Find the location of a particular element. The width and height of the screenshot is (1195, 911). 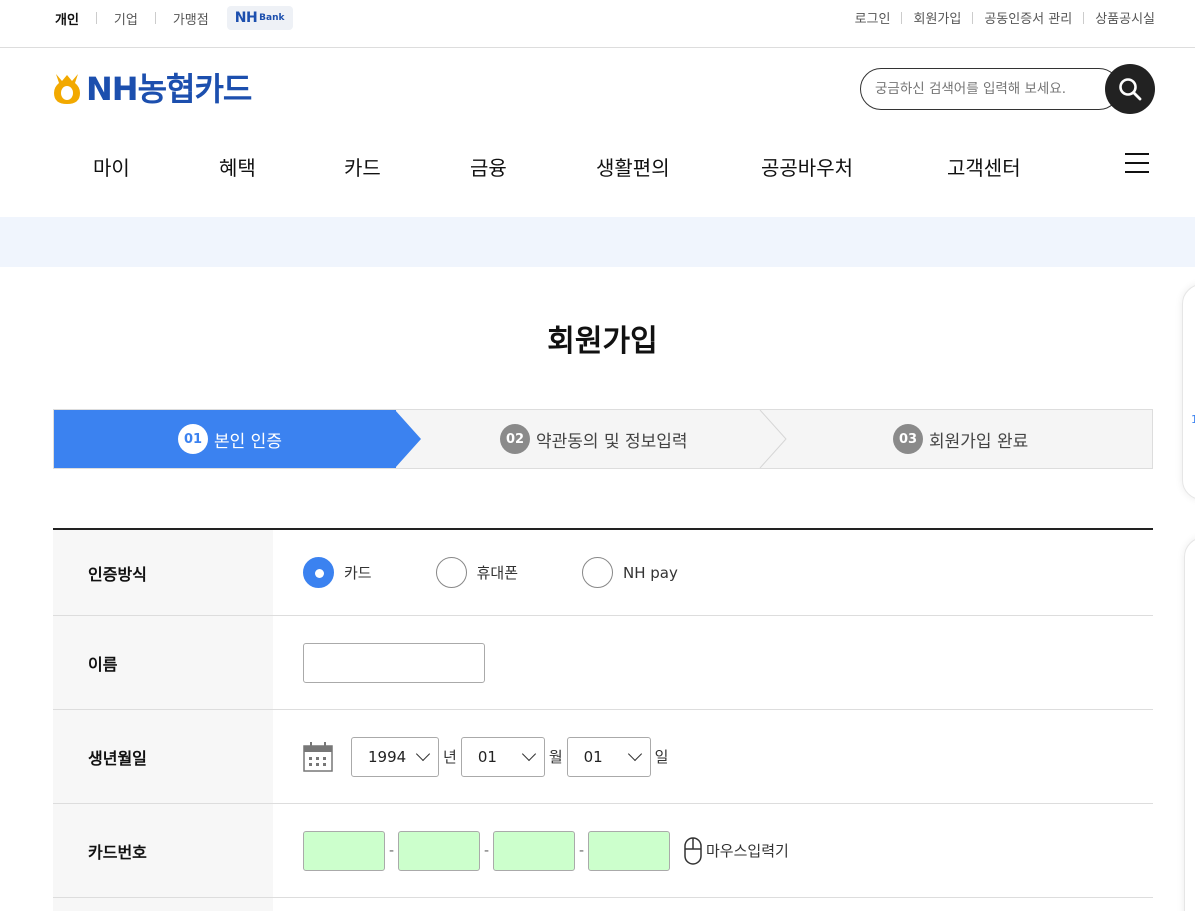

step-label: 약관동의 및 정보입력 is located at coordinates (612, 441).